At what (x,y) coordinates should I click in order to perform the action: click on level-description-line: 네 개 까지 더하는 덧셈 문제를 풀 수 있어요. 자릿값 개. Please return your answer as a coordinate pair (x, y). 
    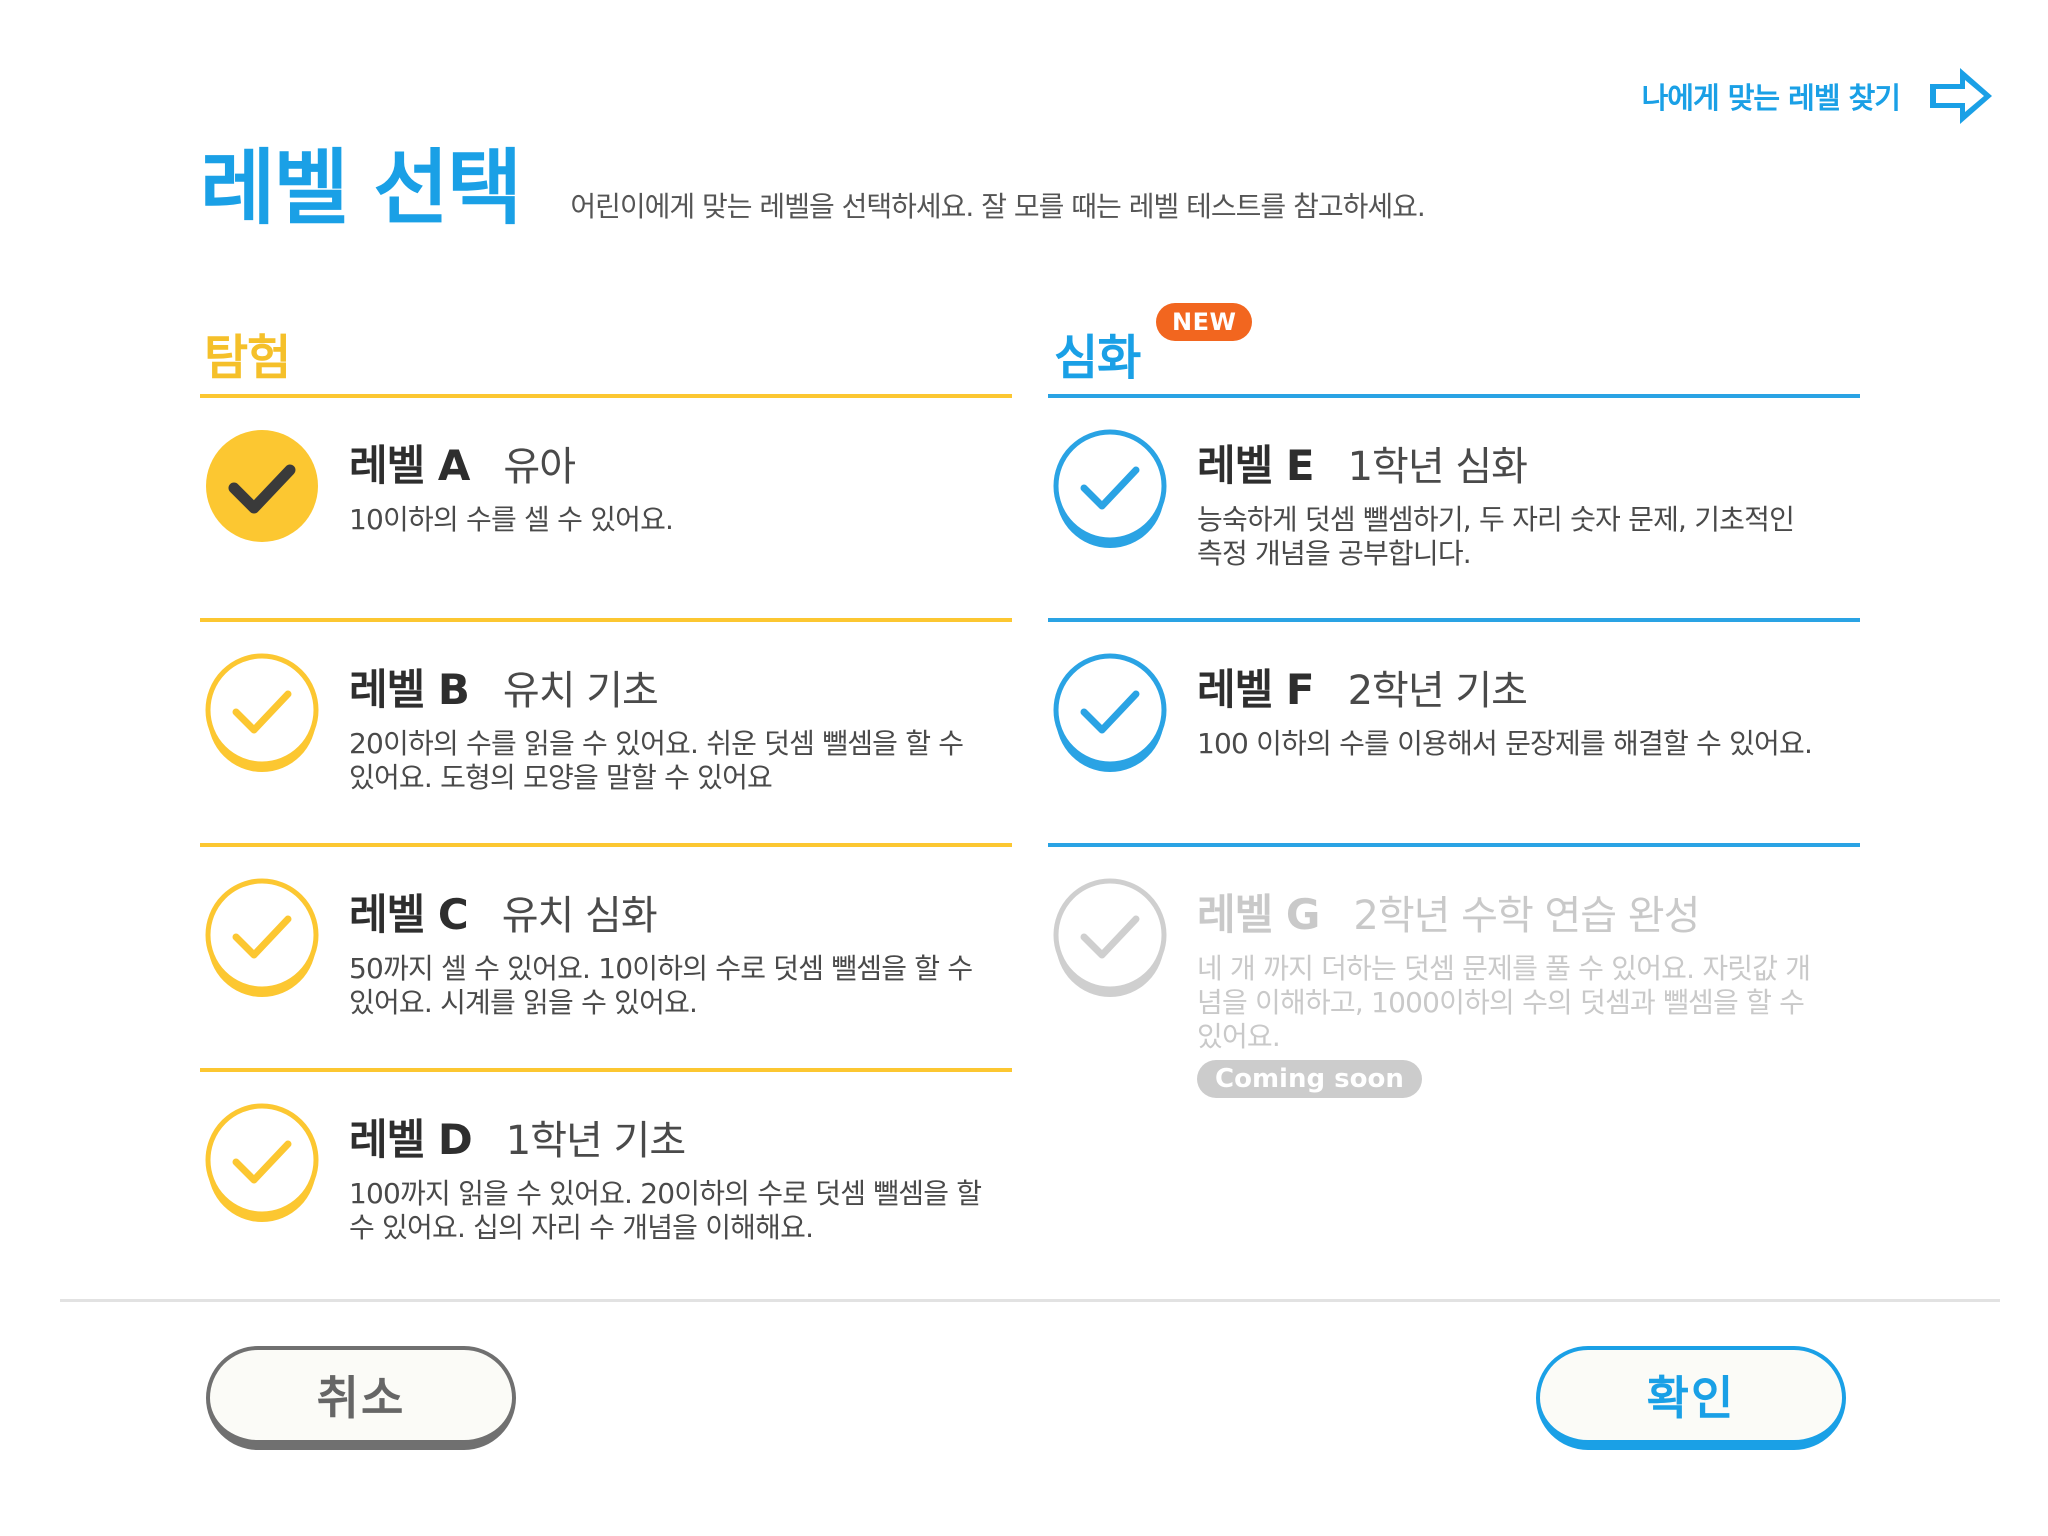
    Looking at the image, I should click on (1504, 968).